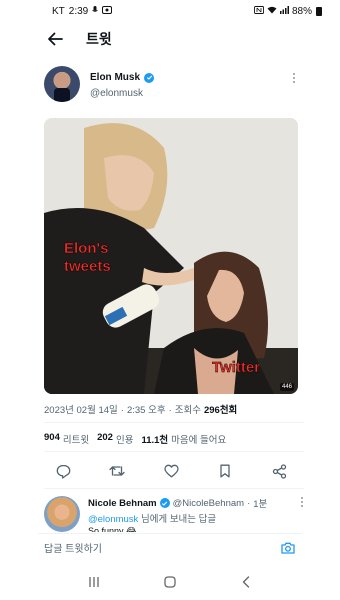 Image resolution: width=340 pixels, height=600 pixels. I want to click on reply-header: Nicole Behnam @NicoleBehnam · 1분, so click(178, 503).